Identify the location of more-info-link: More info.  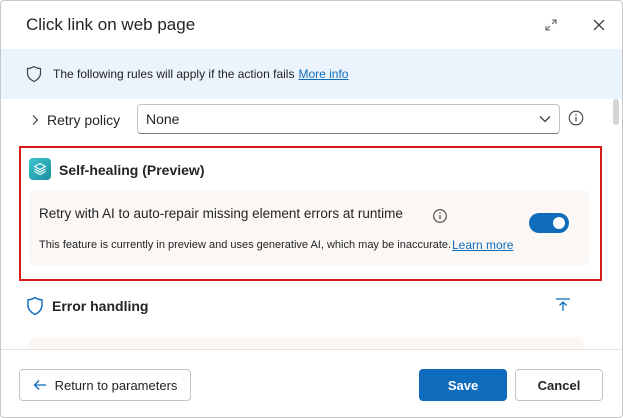
(323, 74).